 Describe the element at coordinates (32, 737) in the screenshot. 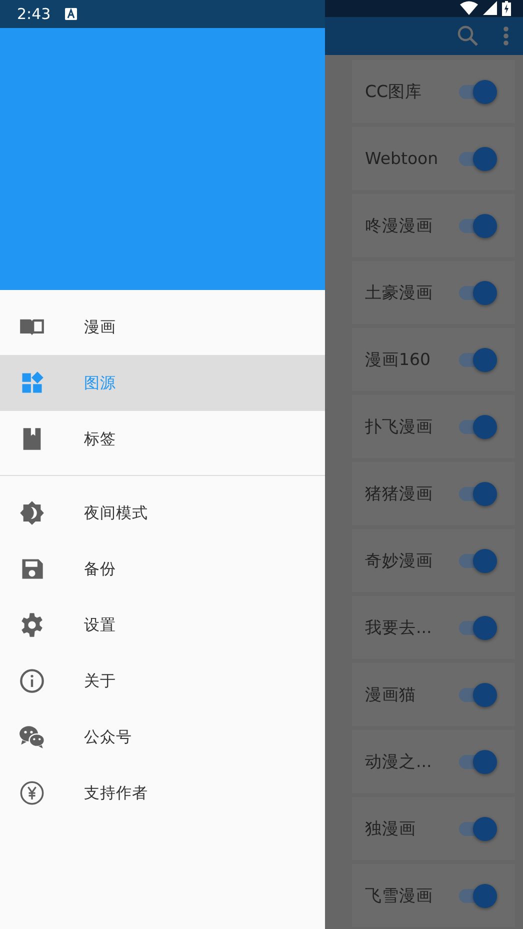

I see `chat-bubbles-icon` at that location.